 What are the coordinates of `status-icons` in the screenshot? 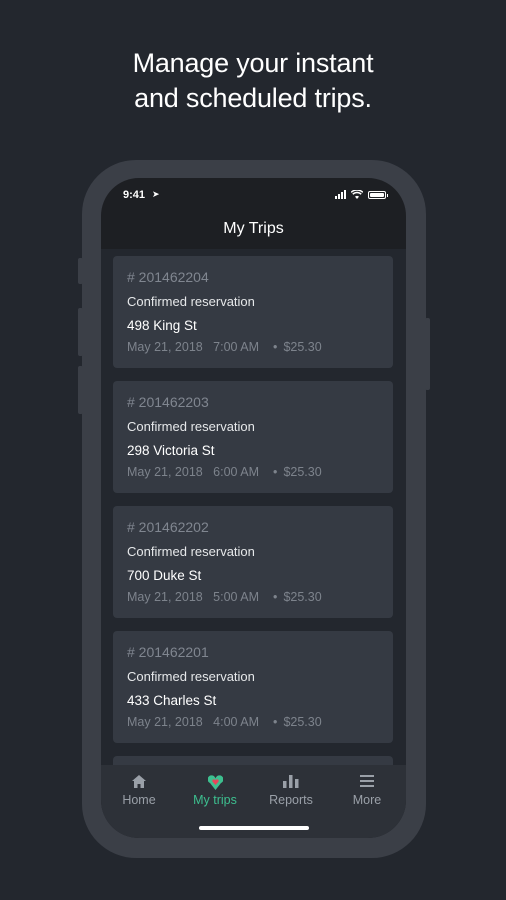 It's located at (361, 194).